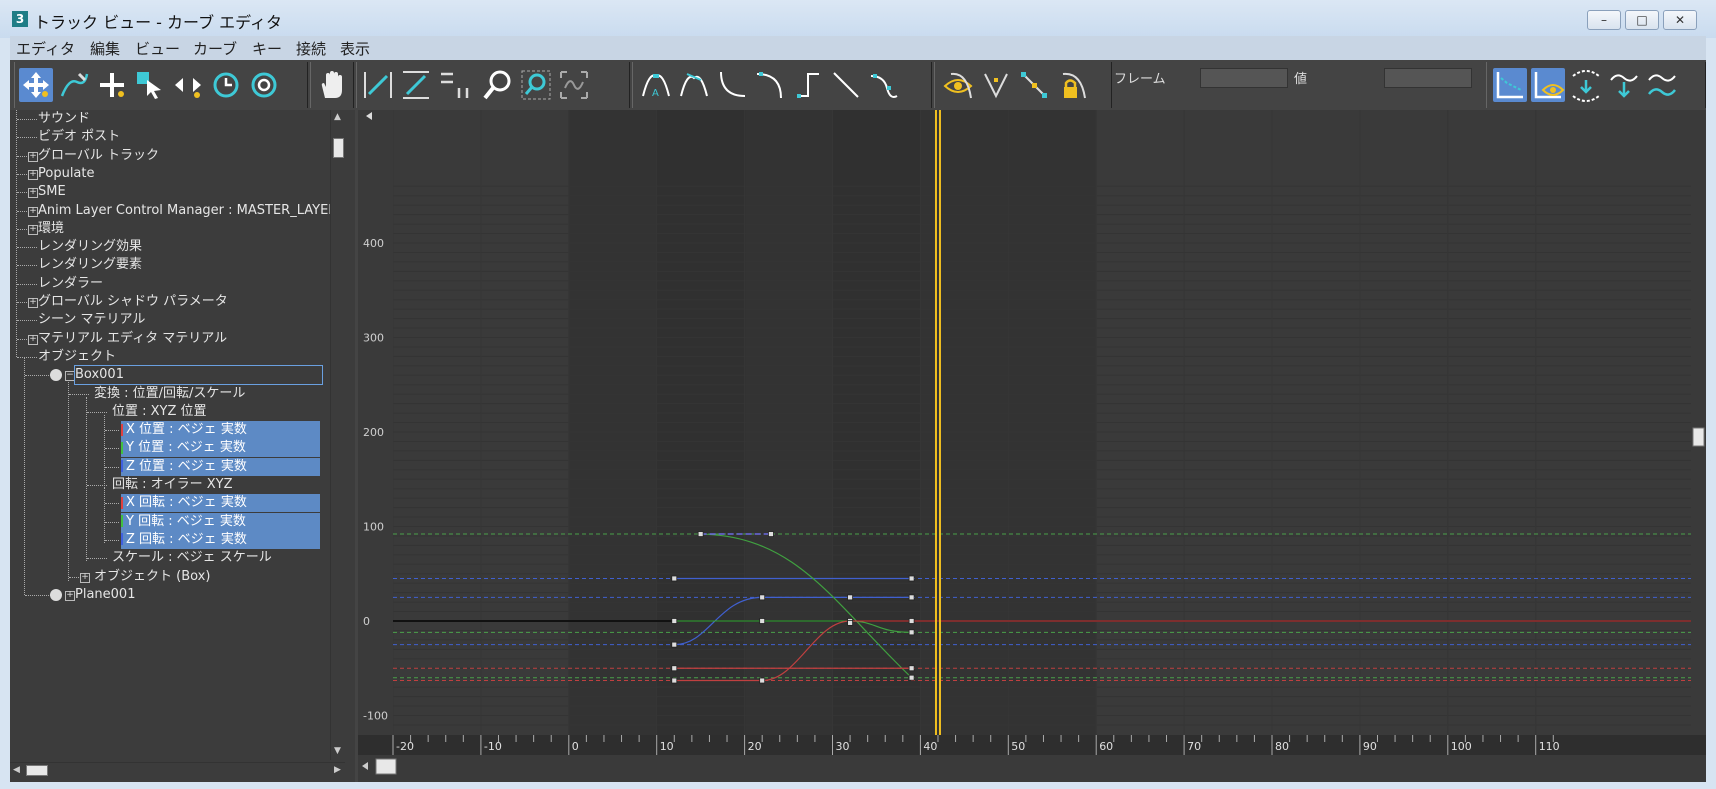 This screenshot has width=1716, height=789. I want to click on set-tangents-linear-button, so click(846, 85).